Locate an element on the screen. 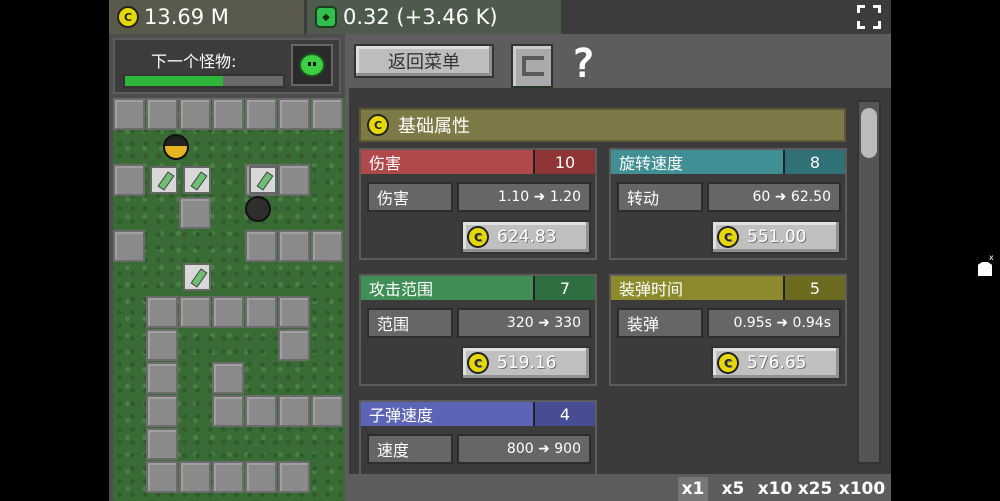  stat-card: 装弹时间 5 装弹 0.95s ➜ 0.94s C 576.65 is located at coordinates (728, 330).